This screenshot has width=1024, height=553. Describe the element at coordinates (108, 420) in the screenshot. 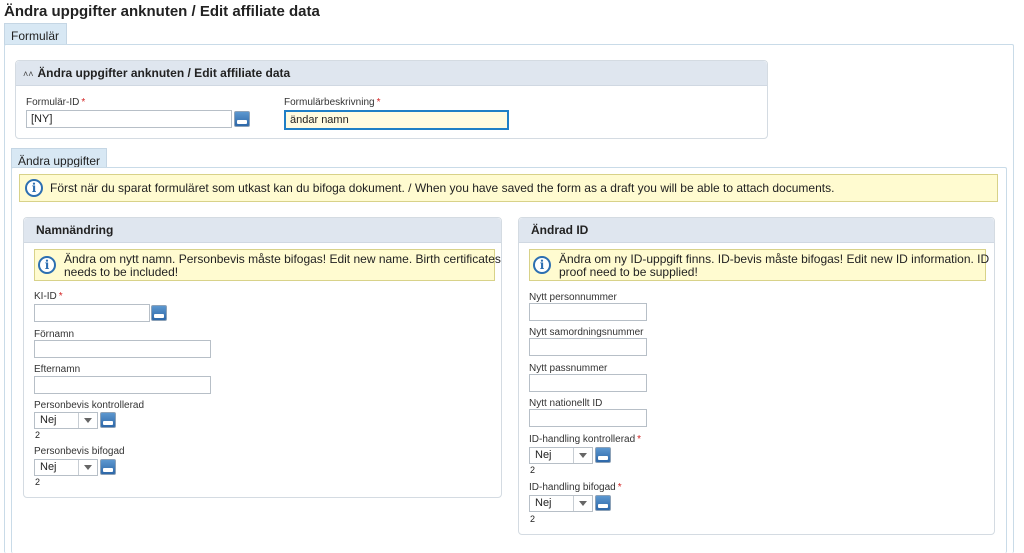

I see `cert-checked-lookup-icon` at that location.